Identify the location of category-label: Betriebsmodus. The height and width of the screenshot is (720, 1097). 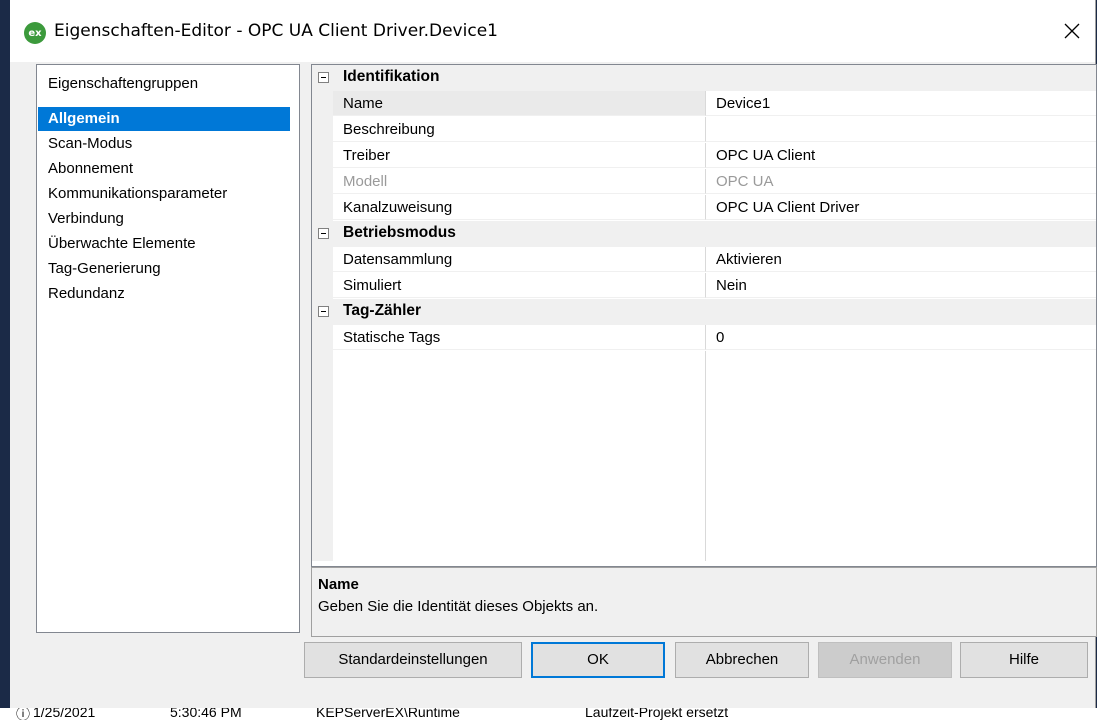
(399, 232).